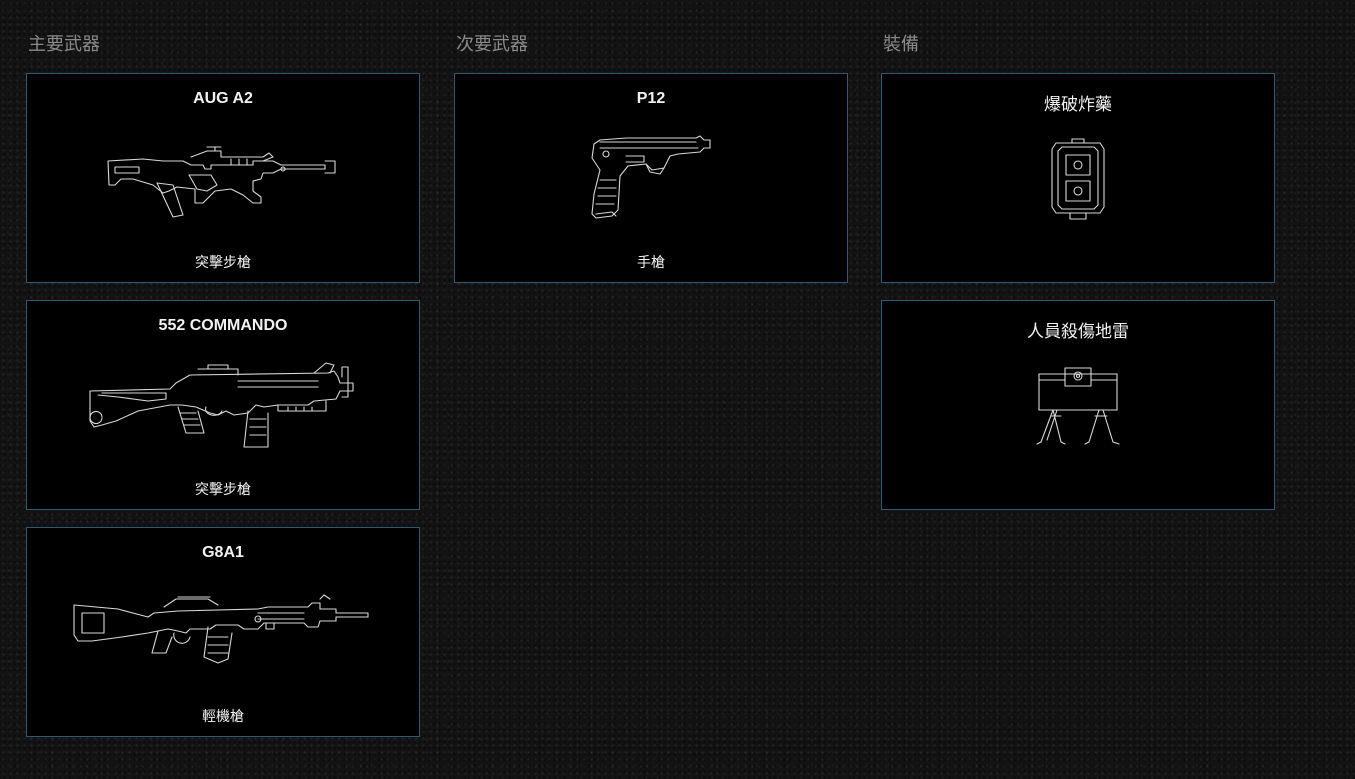  Describe the element at coordinates (651, 98) in the screenshot. I see `weapon-name: P12` at that location.